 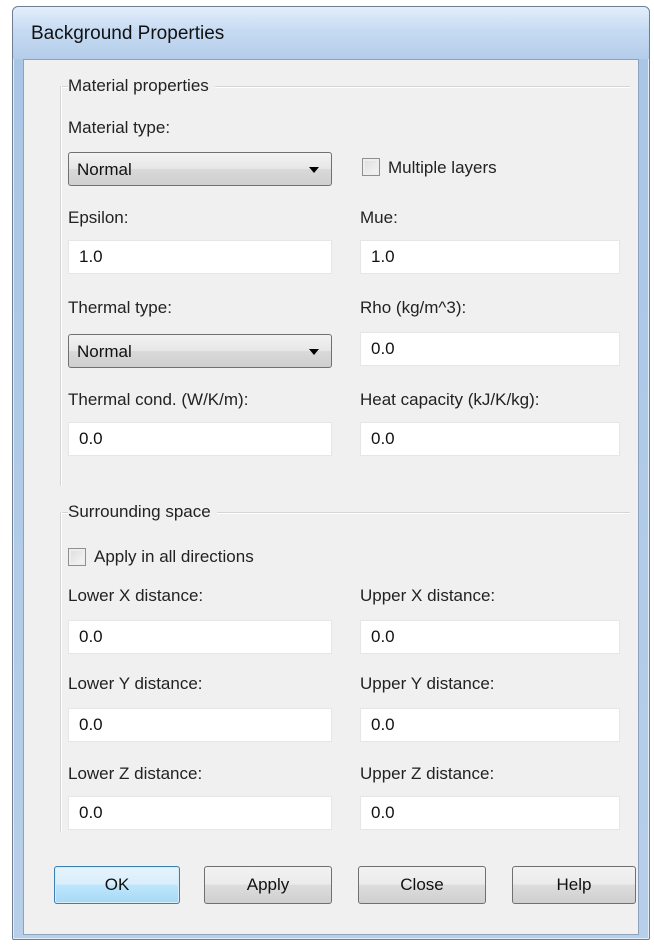 What do you see at coordinates (174, 557) in the screenshot?
I see `apply-all-directions-label: Apply in all directions` at bounding box center [174, 557].